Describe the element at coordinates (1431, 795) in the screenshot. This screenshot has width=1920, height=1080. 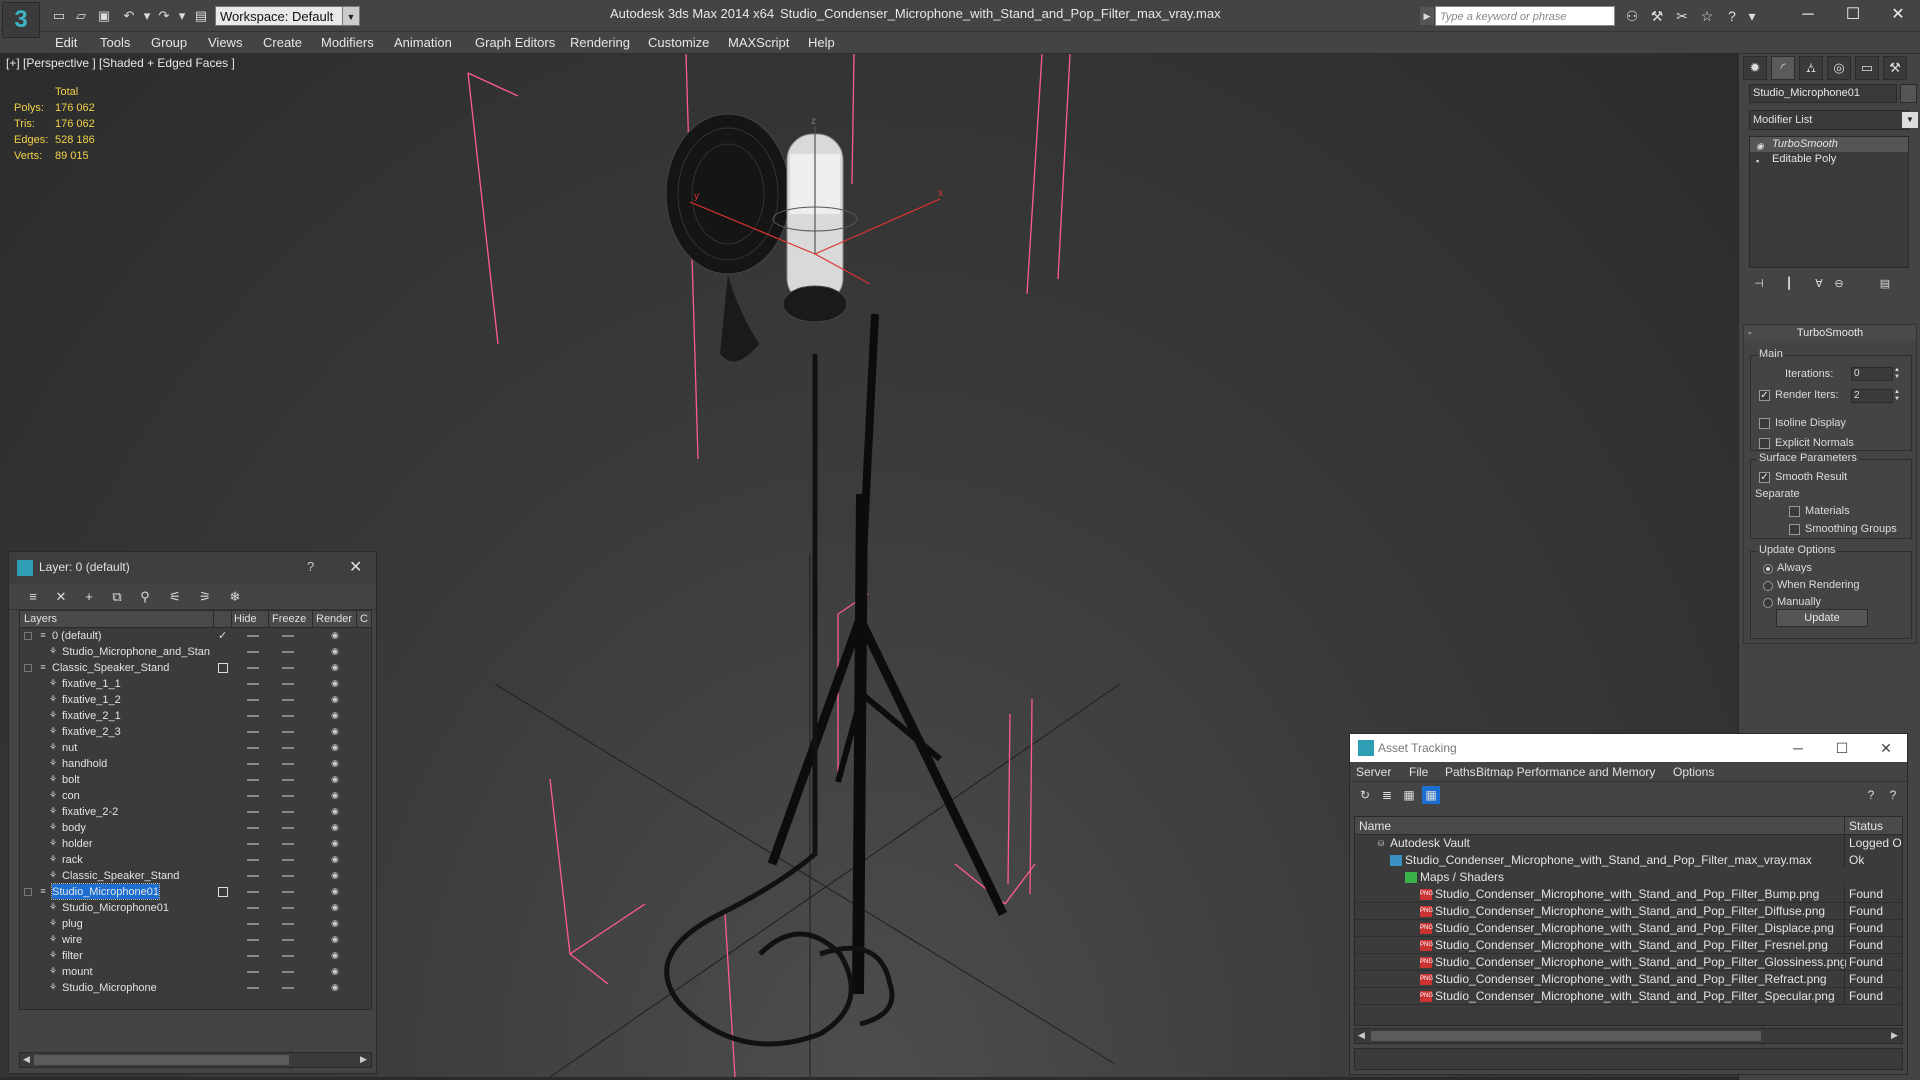
I see `table-view-icon: ▦` at that location.